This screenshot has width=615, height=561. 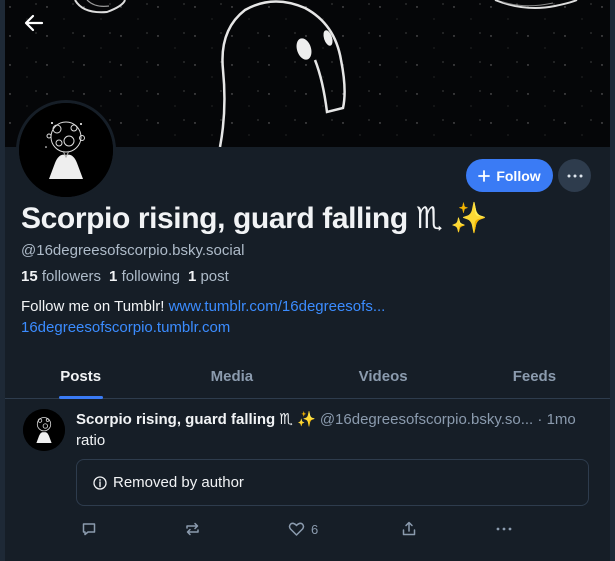 I want to click on avatar-artwork, so click(x=66, y=150).